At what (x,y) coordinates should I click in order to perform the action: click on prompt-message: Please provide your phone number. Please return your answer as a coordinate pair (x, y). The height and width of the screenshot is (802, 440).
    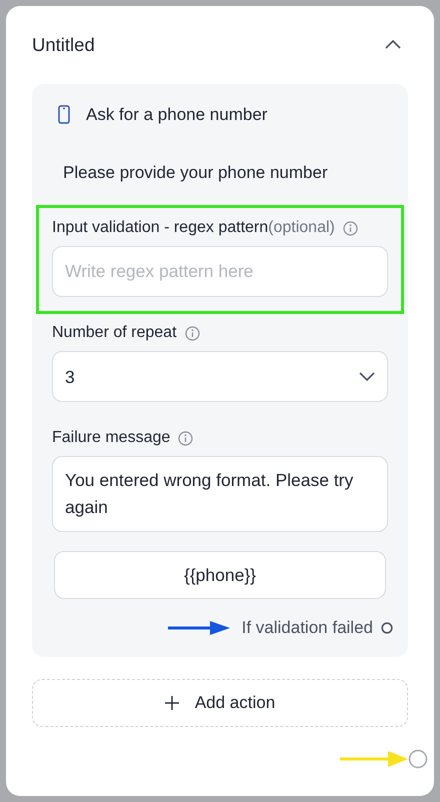
    Looking at the image, I should click on (195, 173).